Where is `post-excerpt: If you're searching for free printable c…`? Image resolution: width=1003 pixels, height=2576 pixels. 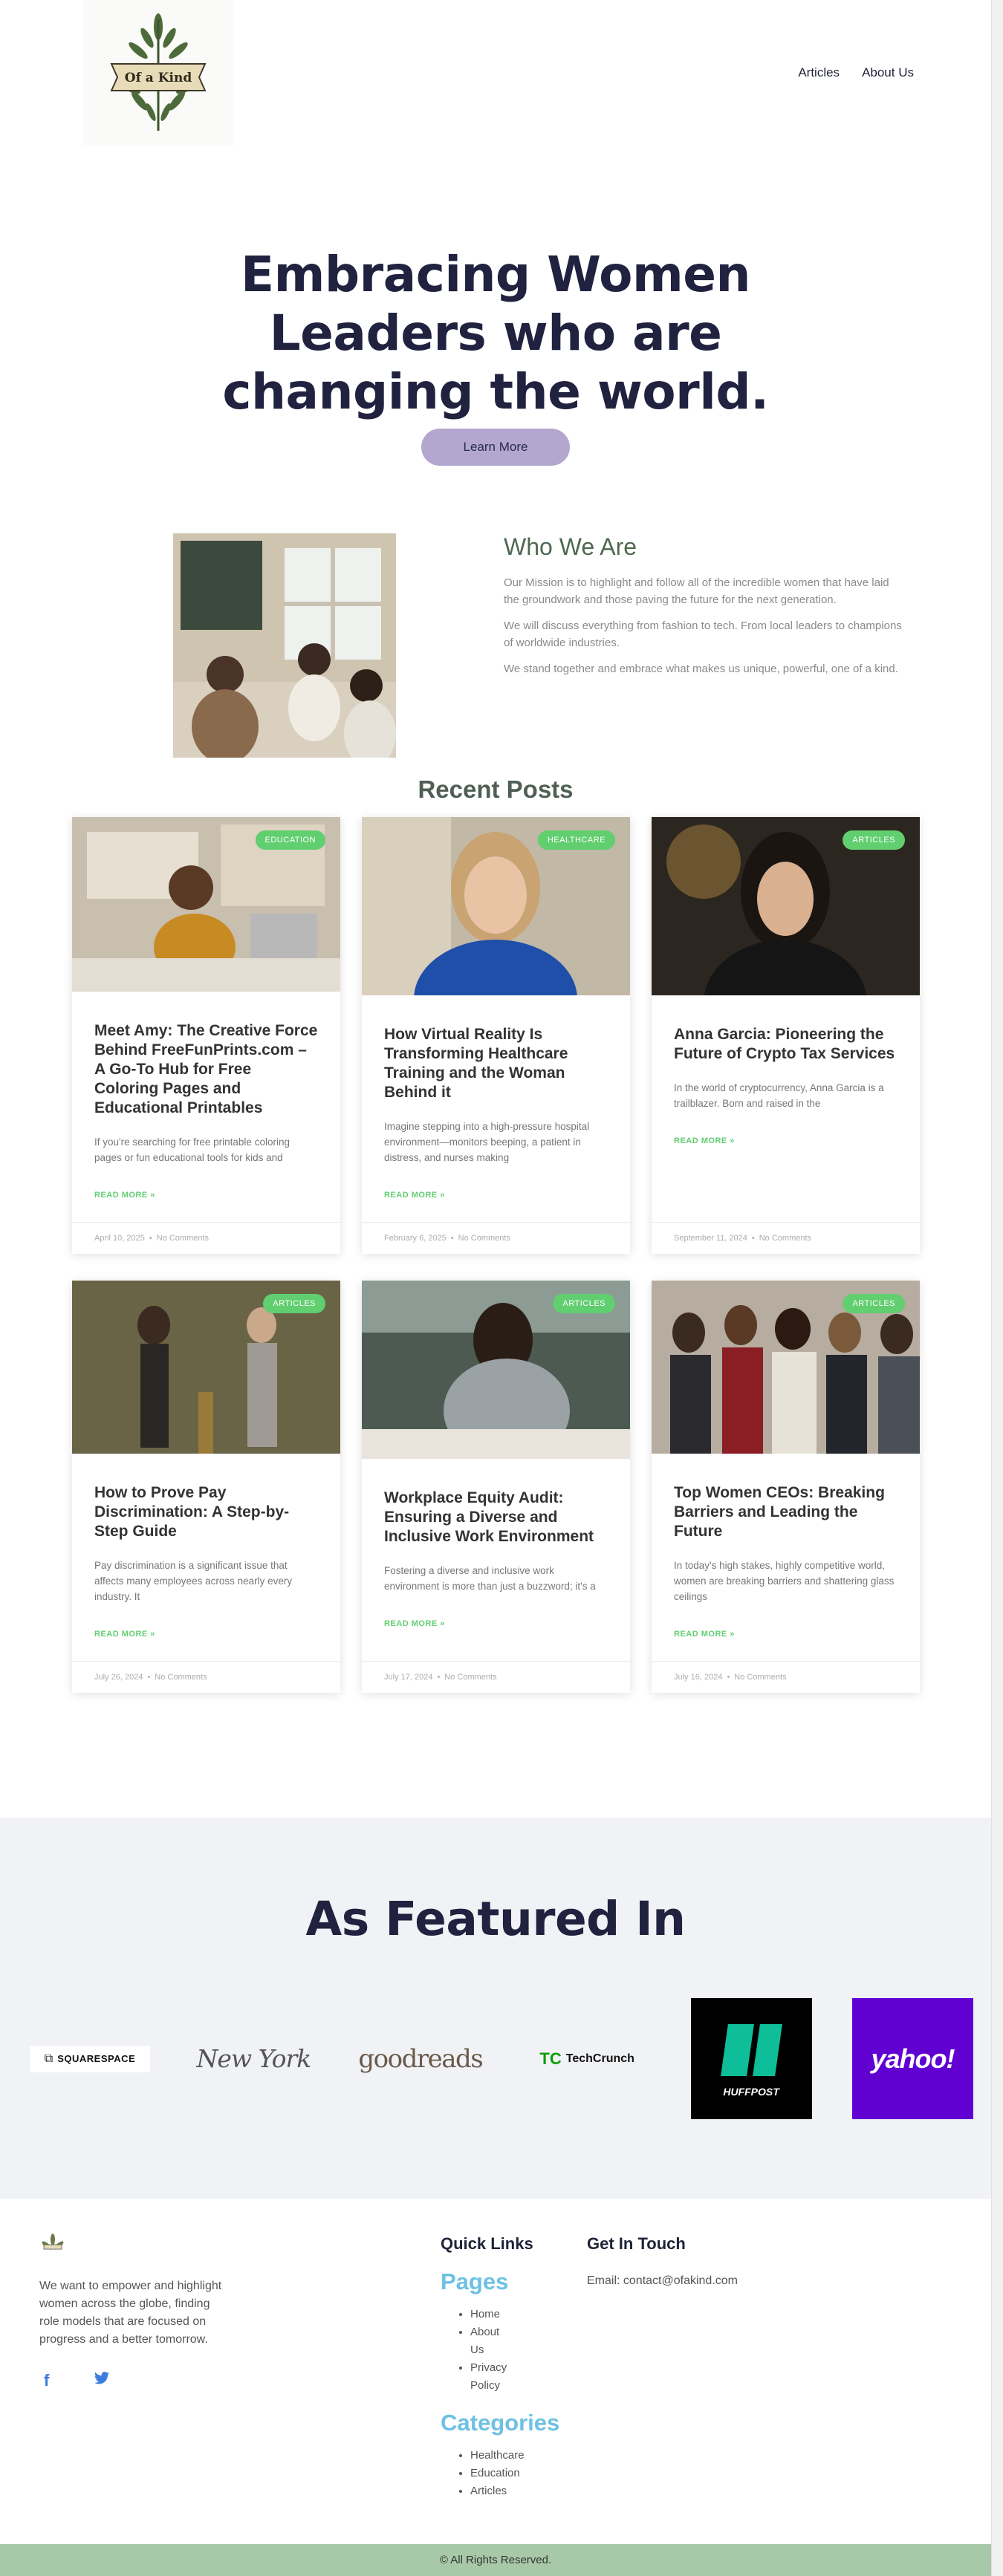 post-excerpt: If you're searching for free printable c… is located at coordinates (192, 1149).